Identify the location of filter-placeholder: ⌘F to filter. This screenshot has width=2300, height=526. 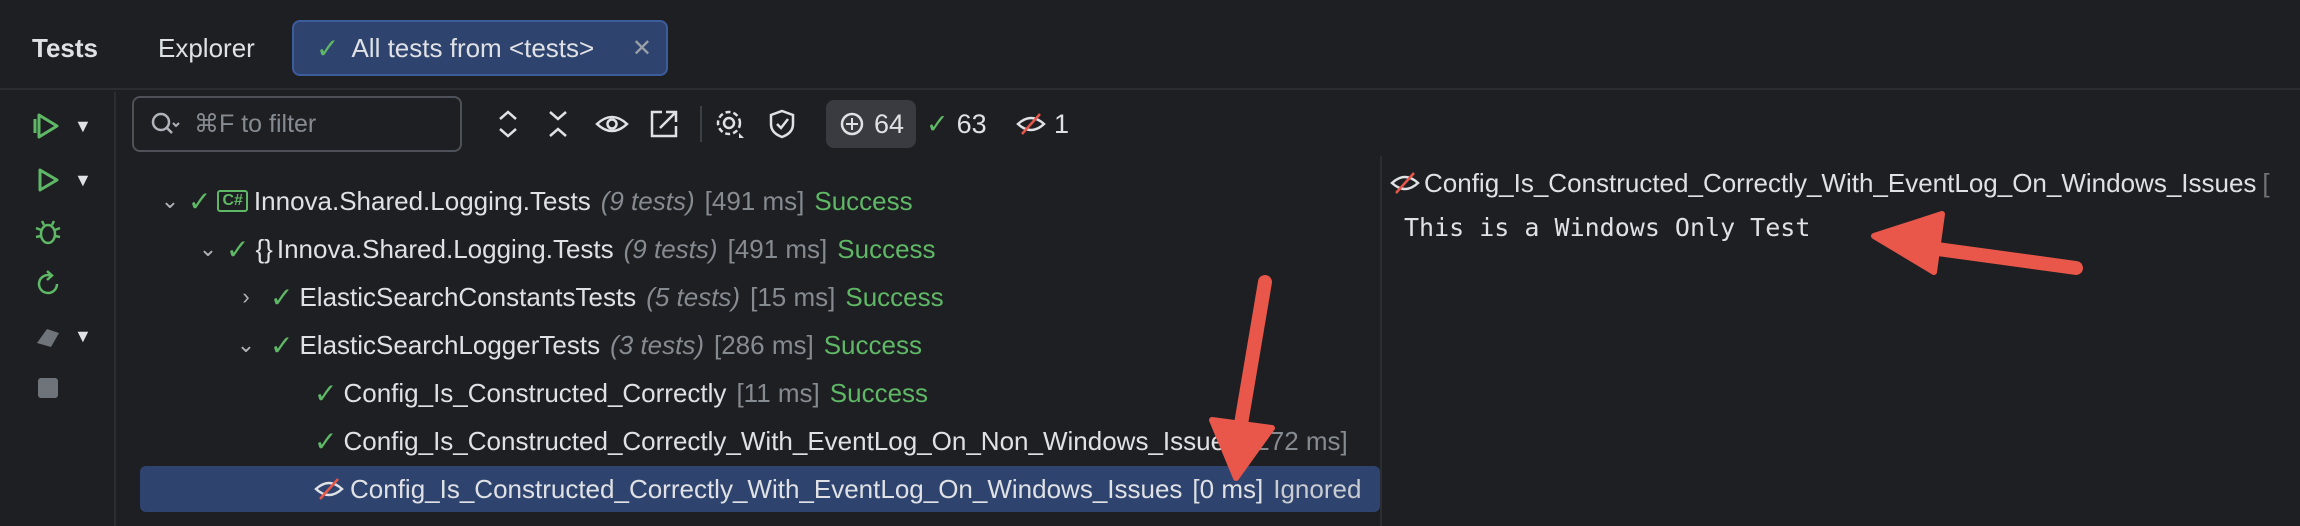
(255, 124).